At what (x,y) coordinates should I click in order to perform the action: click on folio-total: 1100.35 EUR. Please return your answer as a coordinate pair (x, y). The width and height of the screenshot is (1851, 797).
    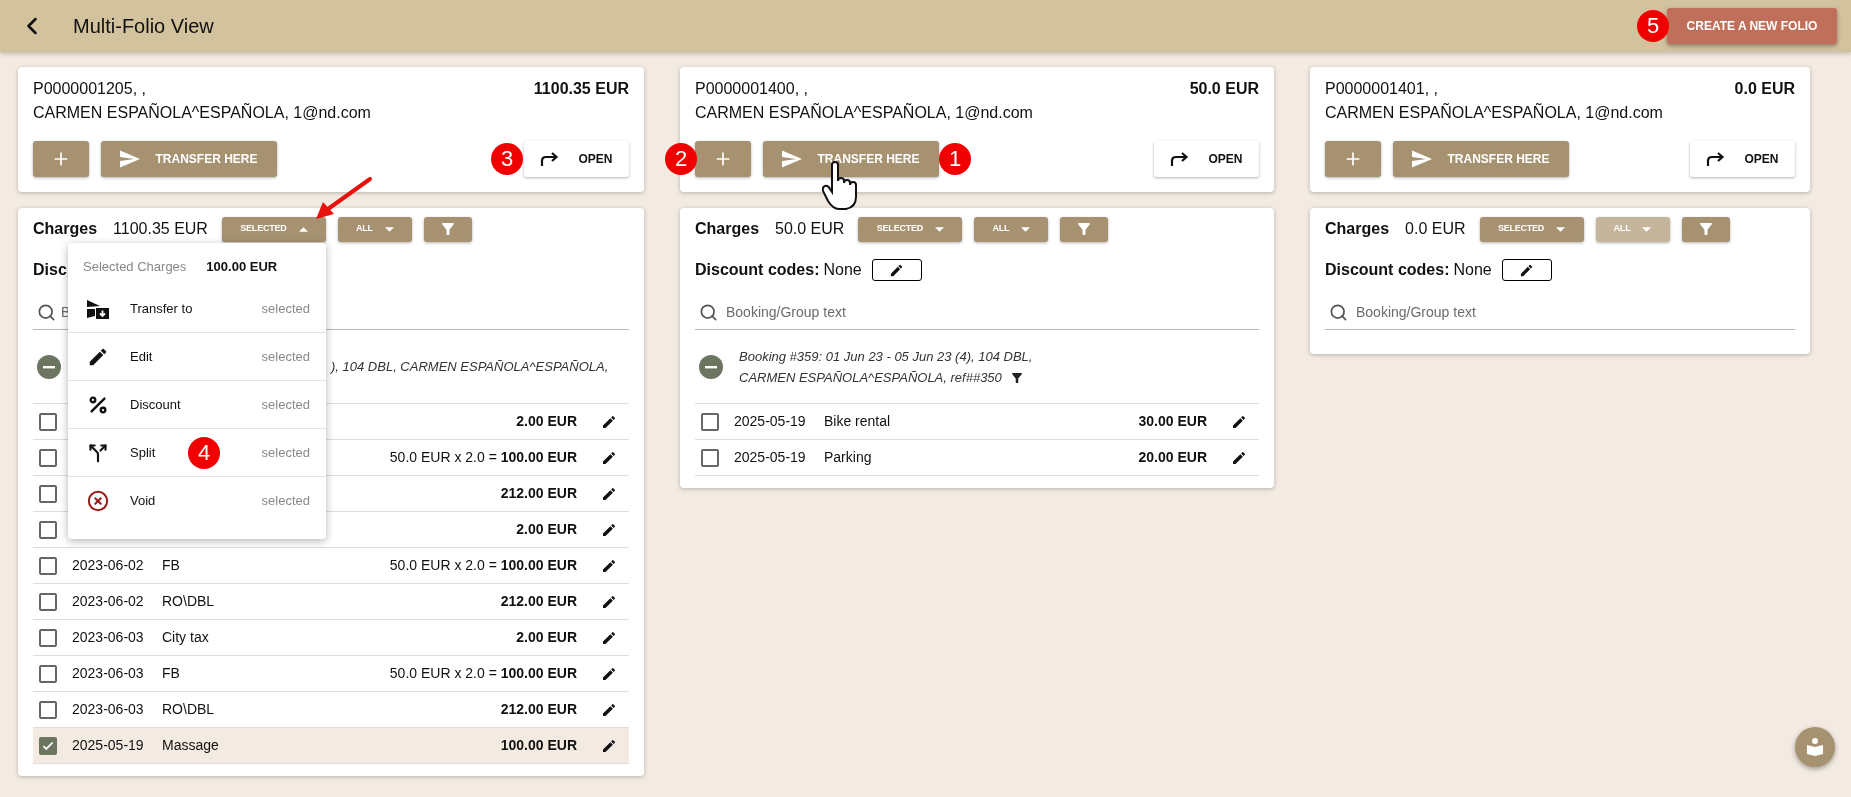
    Looking at the image, I should click on (581, 89).